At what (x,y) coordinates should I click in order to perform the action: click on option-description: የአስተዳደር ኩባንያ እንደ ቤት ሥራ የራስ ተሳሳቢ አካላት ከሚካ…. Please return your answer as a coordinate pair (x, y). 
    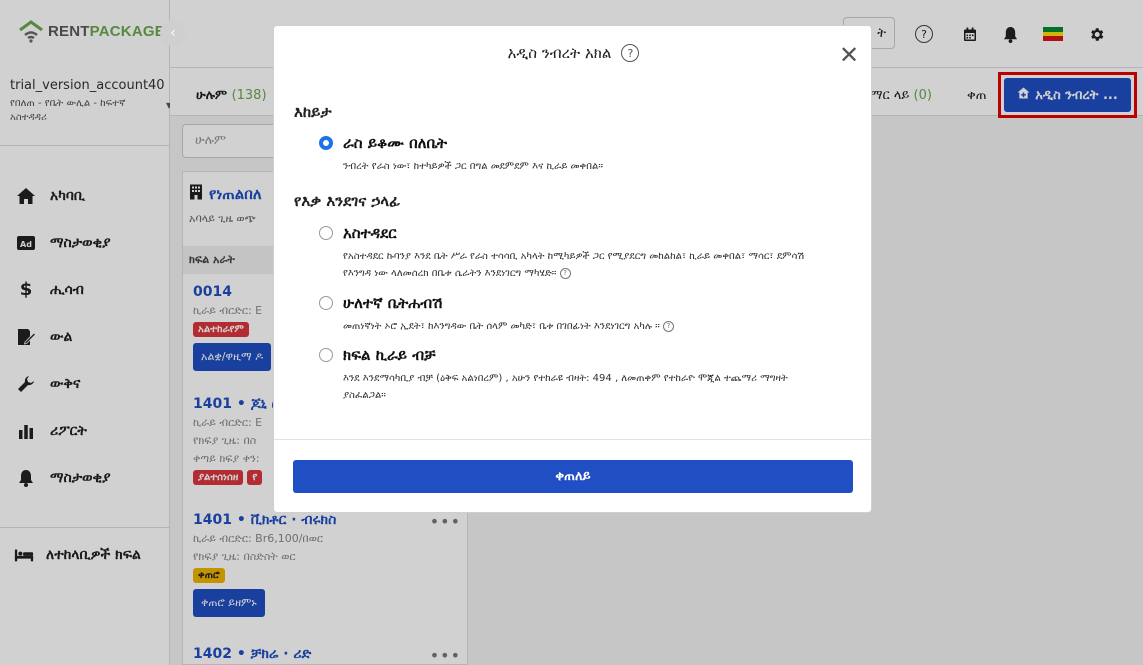
    Looking at the image, I should click on (574, 265).